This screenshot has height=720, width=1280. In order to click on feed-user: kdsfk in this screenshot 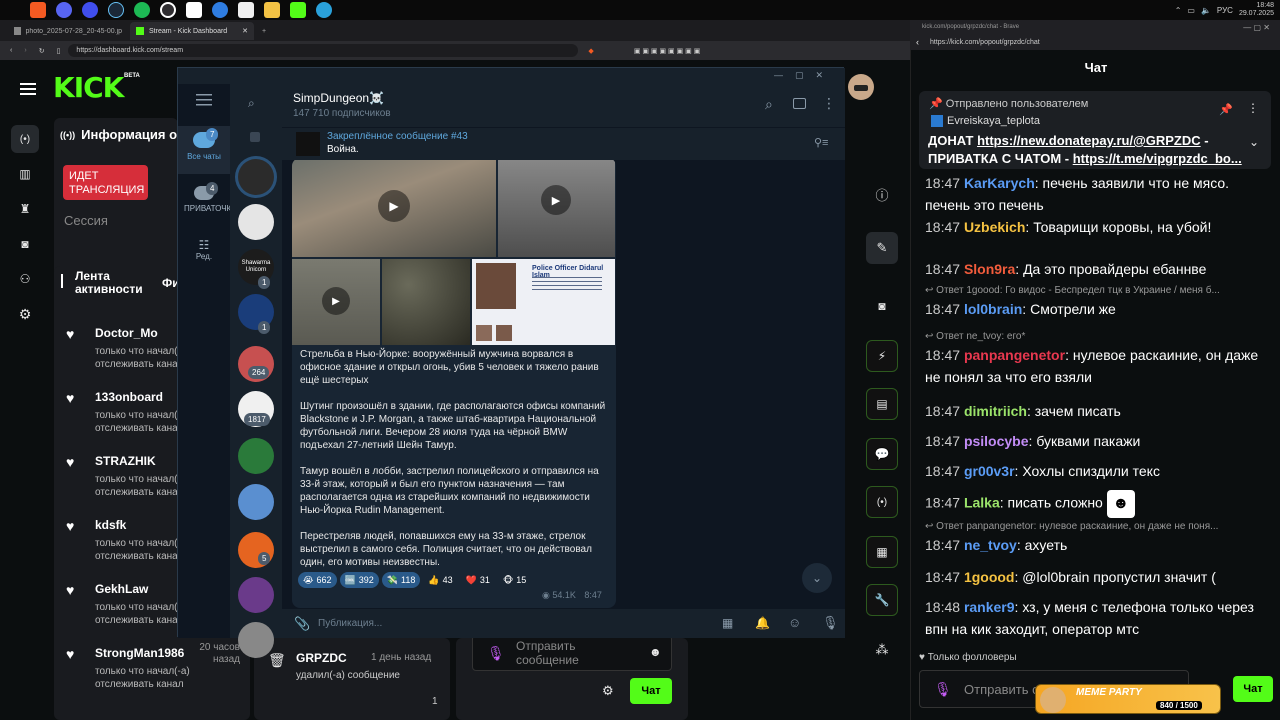, I will do `click(110, 525)`.